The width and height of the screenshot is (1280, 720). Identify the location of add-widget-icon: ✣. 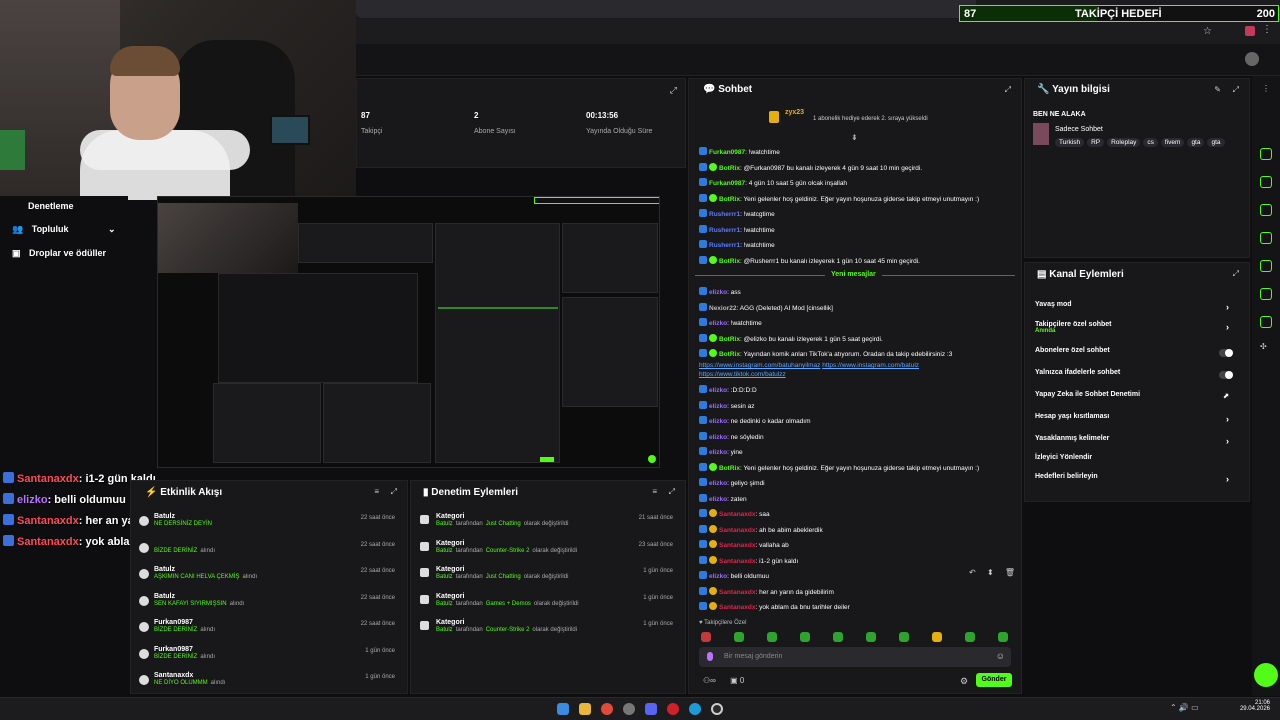
(1263, 346).